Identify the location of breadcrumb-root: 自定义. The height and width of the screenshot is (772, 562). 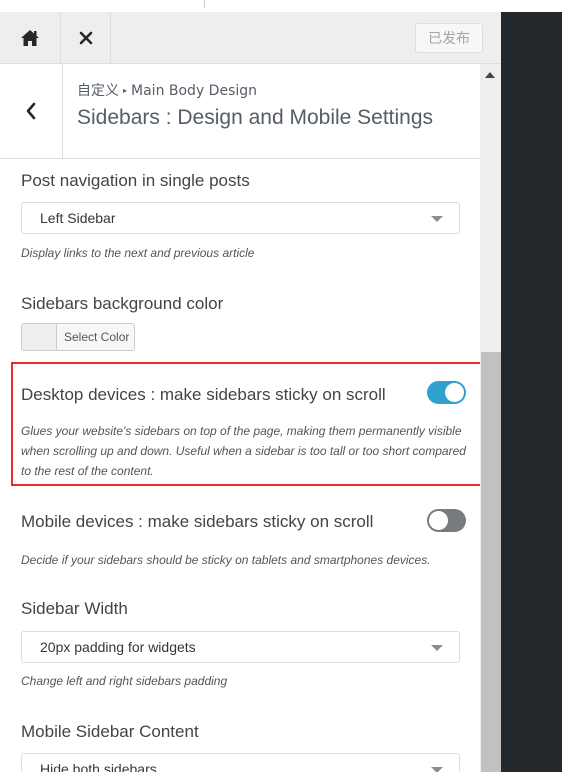
(98, 91).